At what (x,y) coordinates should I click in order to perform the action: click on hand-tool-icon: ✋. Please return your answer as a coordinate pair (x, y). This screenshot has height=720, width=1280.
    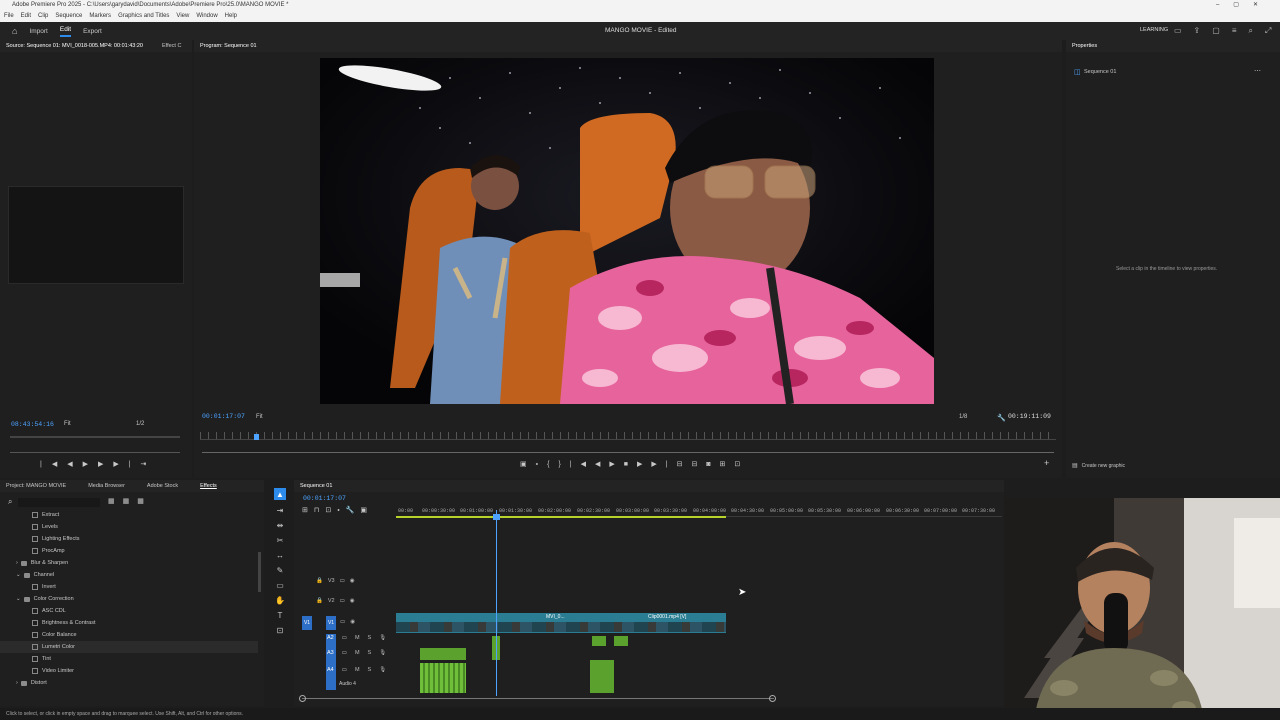
    Looking at the image, I should click on (280, 600).